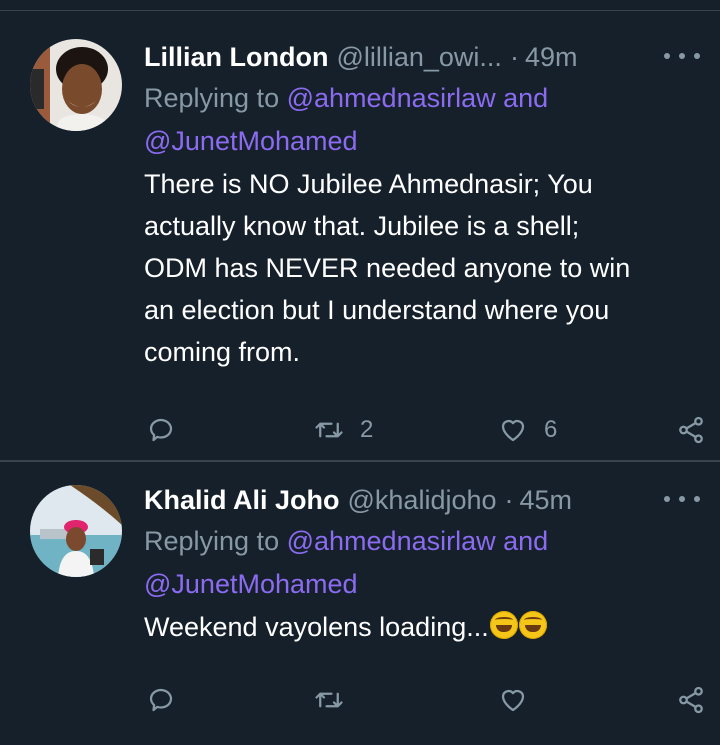 This screenshot has width=720, height=745. Describe the element at coordinates (377, 310) in the screenshot. I see `tweet-text-line: an election but I understand where you` at that location.